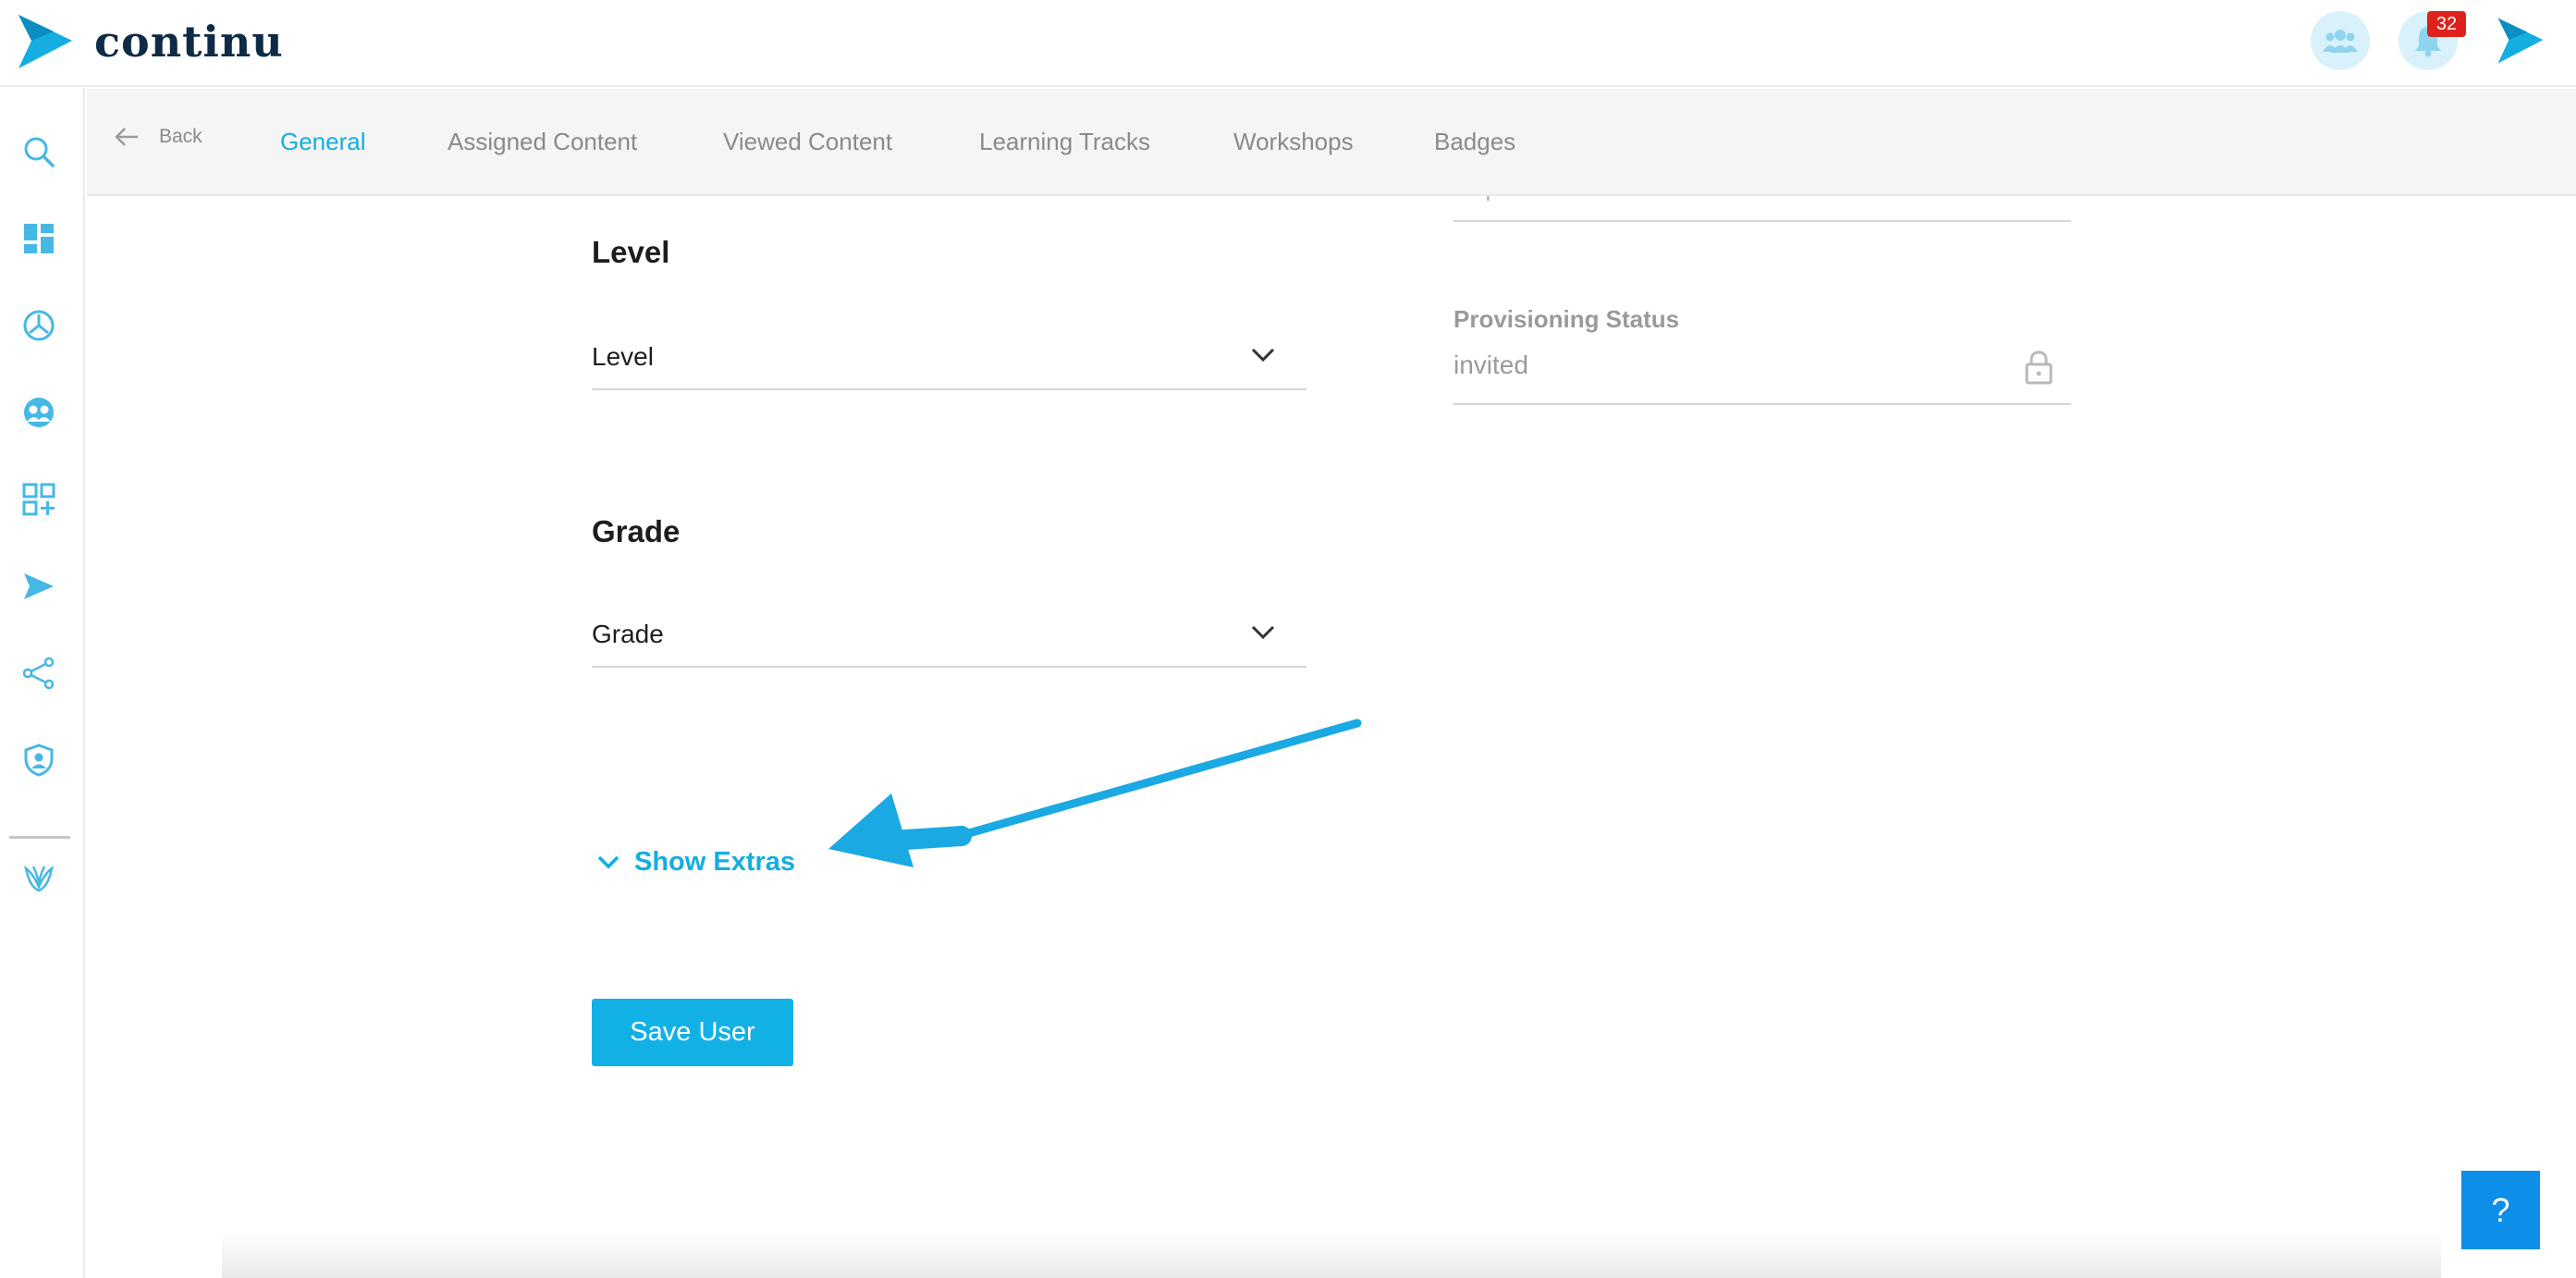 Image resolution: width=2576 pixels, height=1278 pixels. What do you see at coordinates (1567, 319) in the screenshot?
I see `provisioning-status-label: Provisioning Status` at bounding box center [1567, 319].